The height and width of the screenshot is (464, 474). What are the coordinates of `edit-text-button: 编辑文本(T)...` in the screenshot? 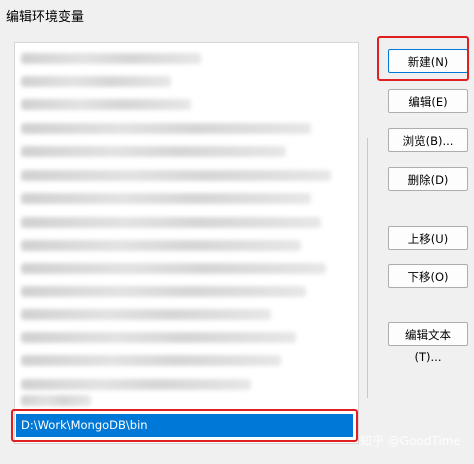 It's located at (428, 343).